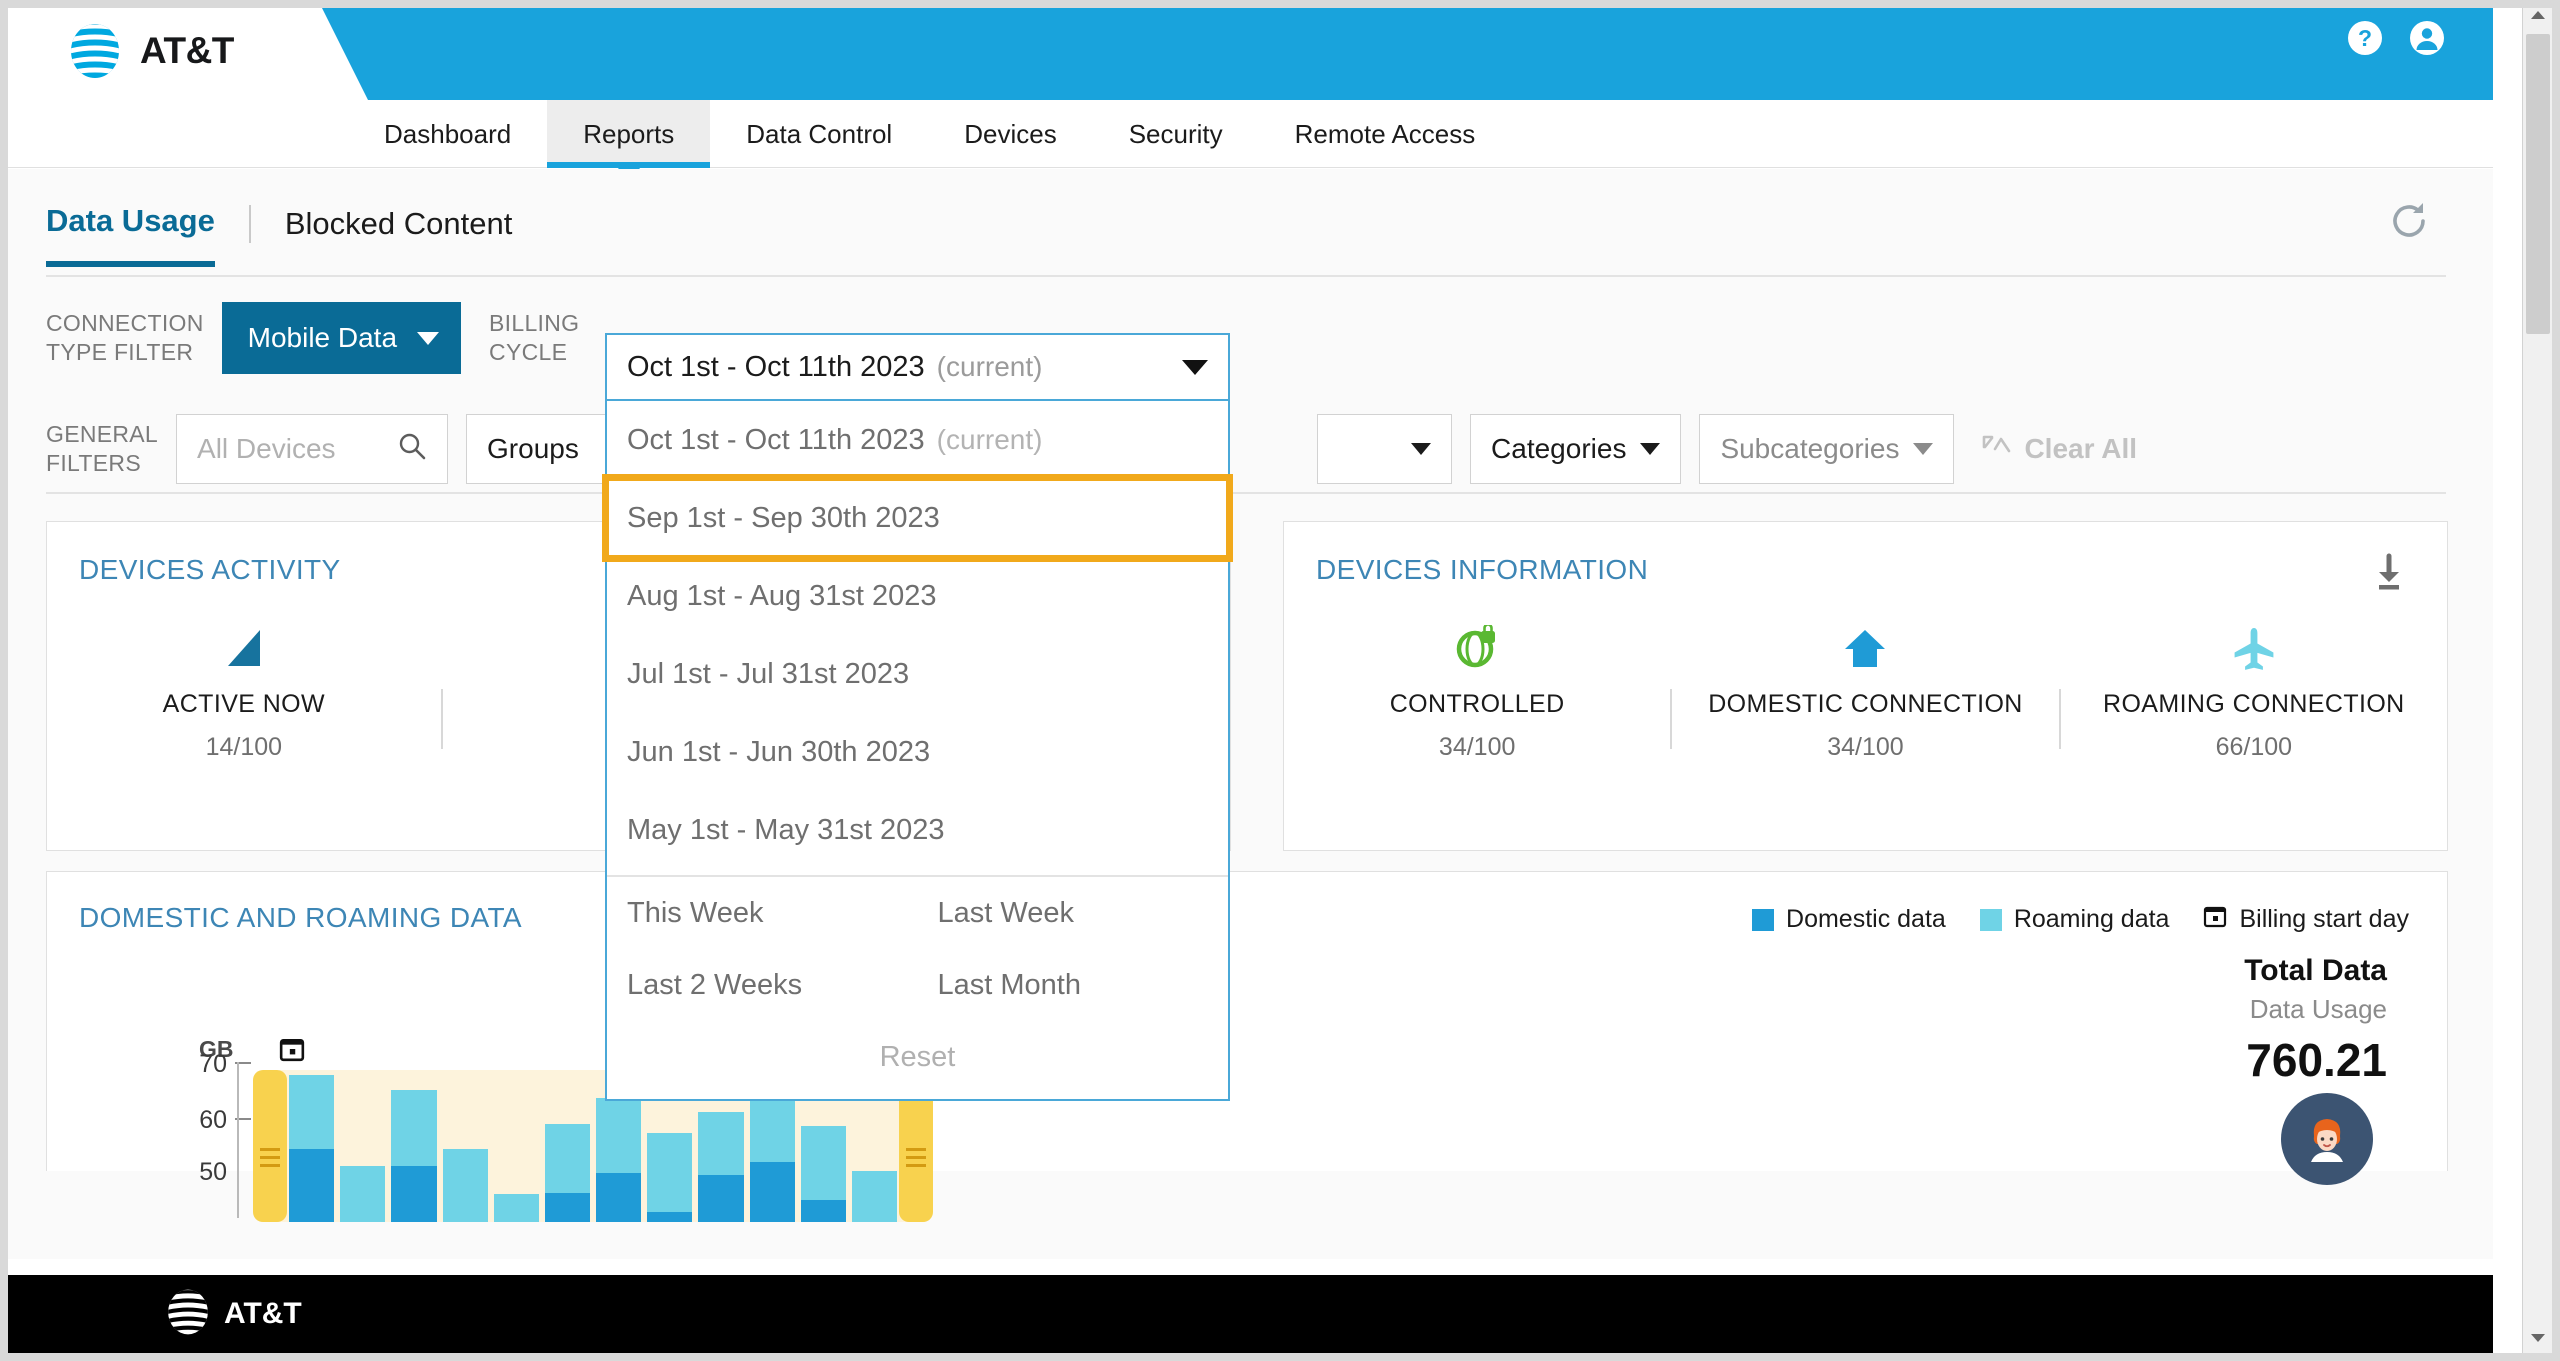 The height and width of the screenshot is (1361, 2560). I want to click on user-circle-icon, so click(2427, 38).